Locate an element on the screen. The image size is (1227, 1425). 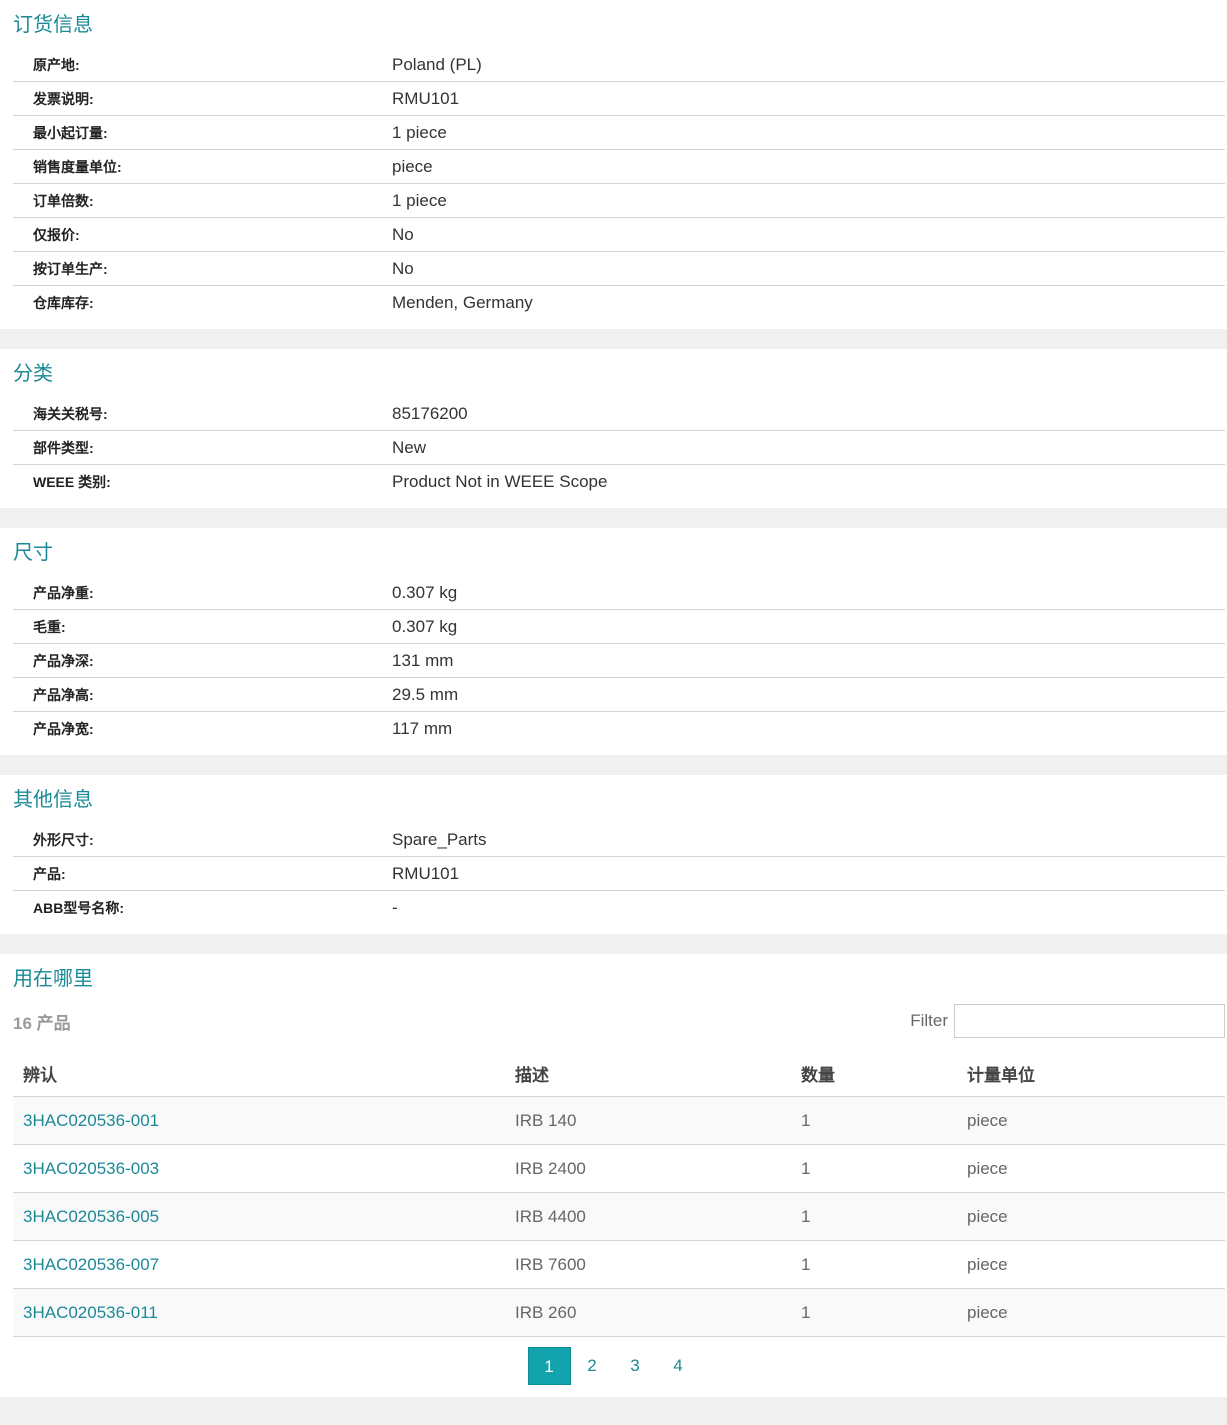
kv-value: piece is located at coordinates (412, 166).